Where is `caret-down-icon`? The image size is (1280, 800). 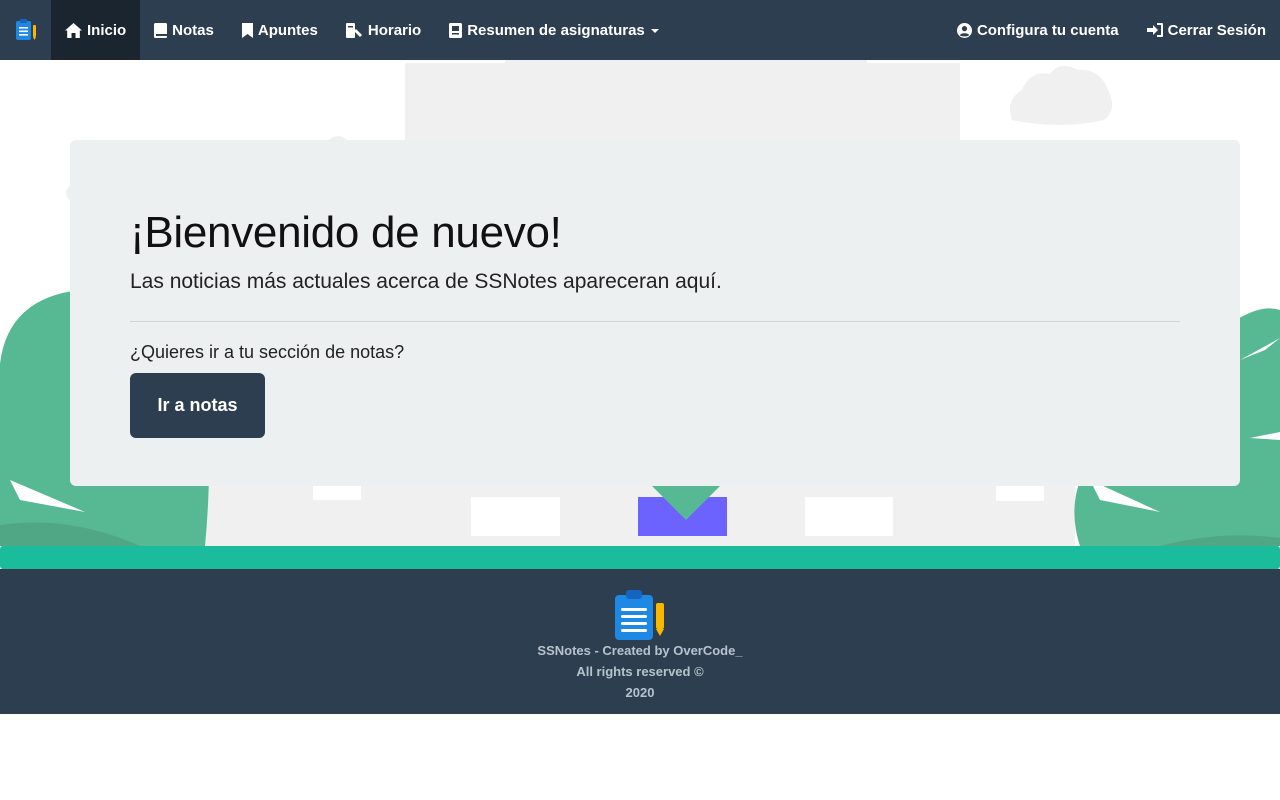 caret-down-icon is located at coordinates (654, 31).